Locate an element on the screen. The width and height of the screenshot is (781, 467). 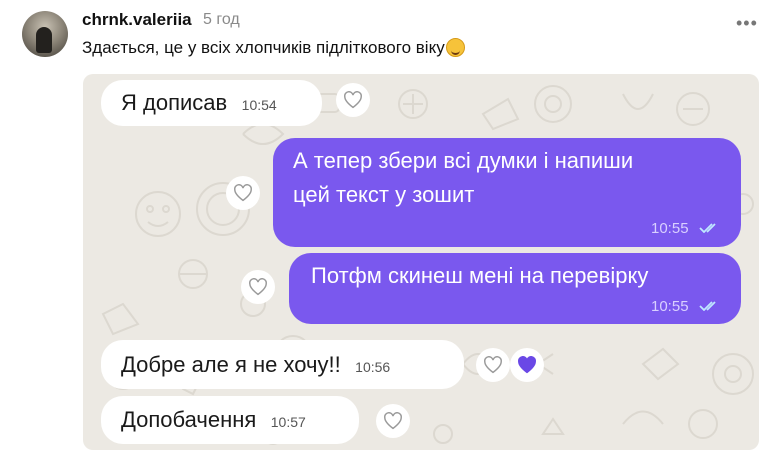
incoming-message: Допобачення 10:57 is located at coordinates (230, 420).